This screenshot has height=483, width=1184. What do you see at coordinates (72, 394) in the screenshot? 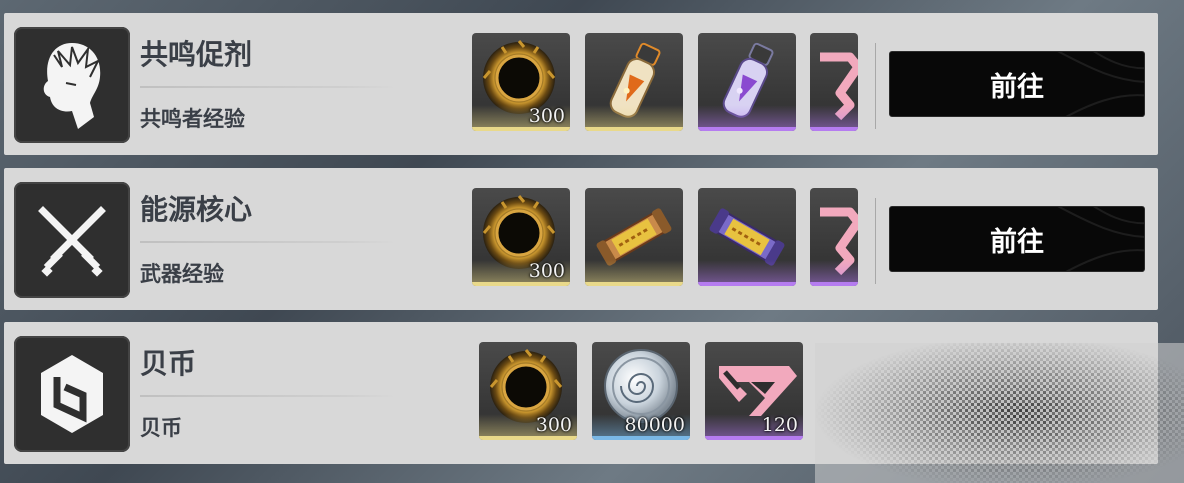
I see `shell-credit-logo-icon` at bounding box center [72, 394].